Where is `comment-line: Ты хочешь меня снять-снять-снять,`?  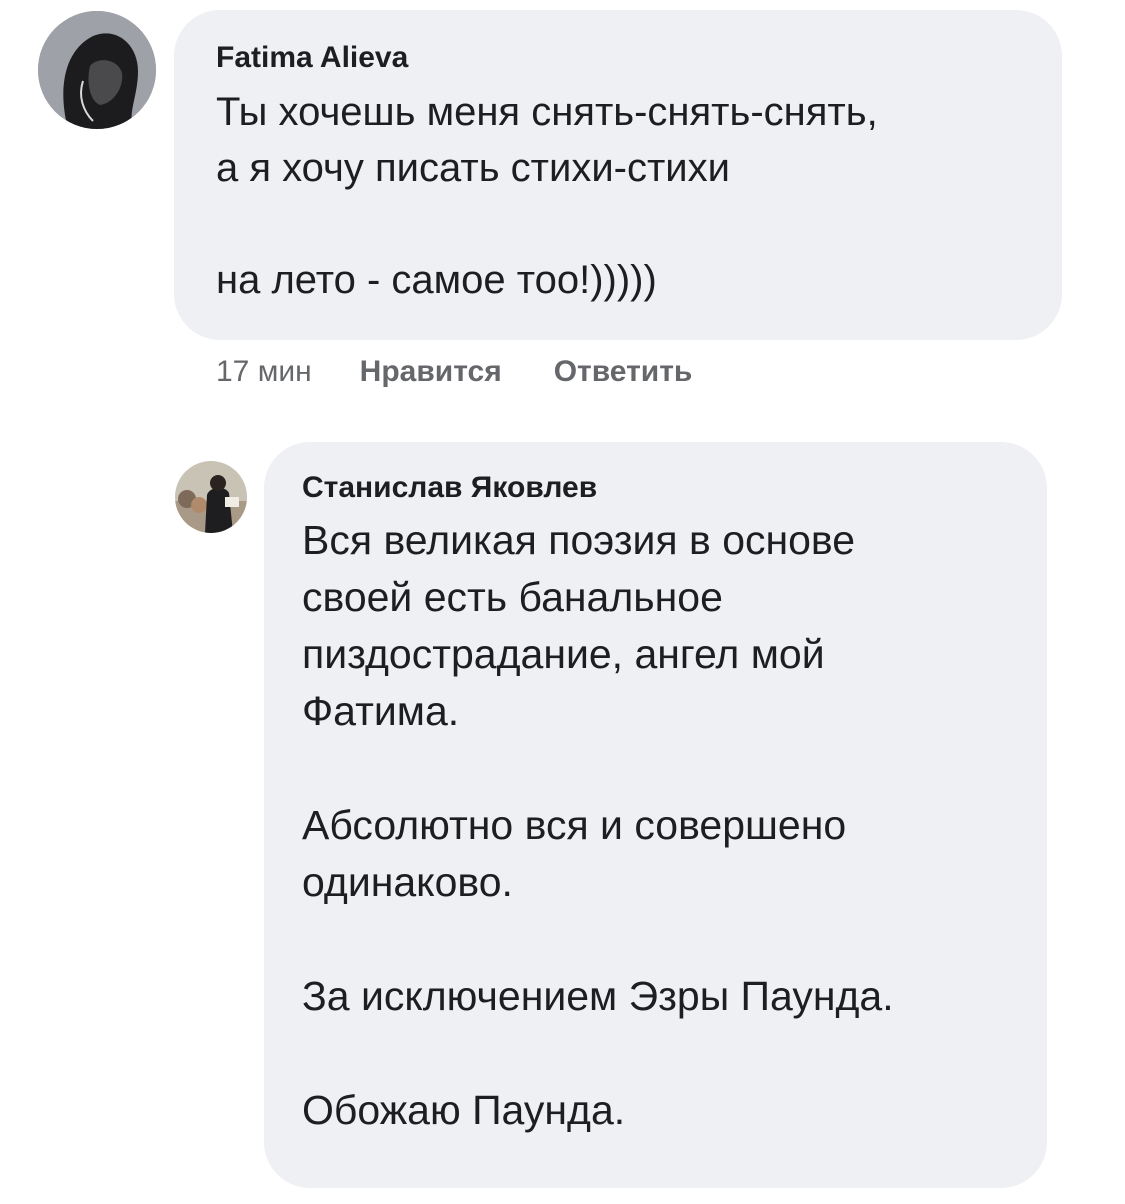
comment-line: Ты хочешь меня снять-снять-снять, is located at coordinates (547, 112).